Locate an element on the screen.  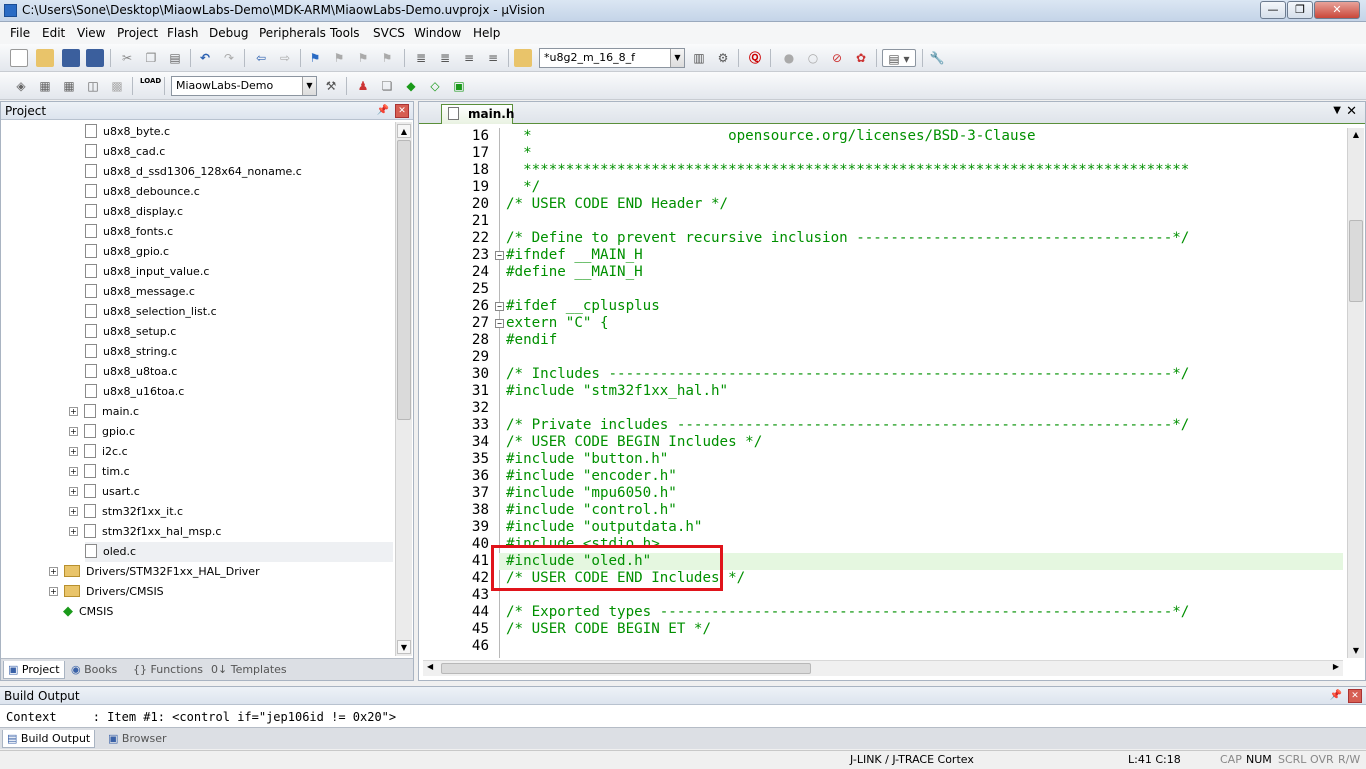
list-item: + Drivers/CMSIS is located at coordinates (106, 592).